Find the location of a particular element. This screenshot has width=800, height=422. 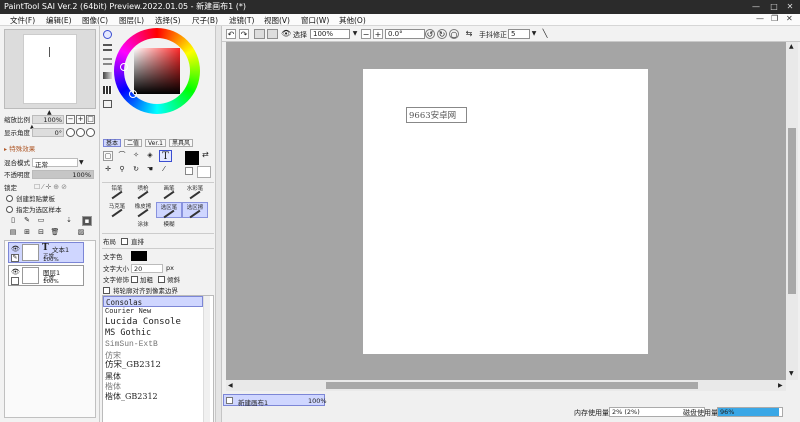

color-wheel-mode-icon is located at coordinates (107, 34).